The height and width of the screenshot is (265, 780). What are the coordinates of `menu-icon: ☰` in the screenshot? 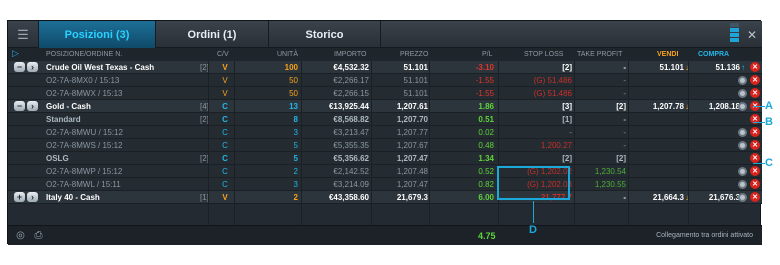 It's located at (23, 34).